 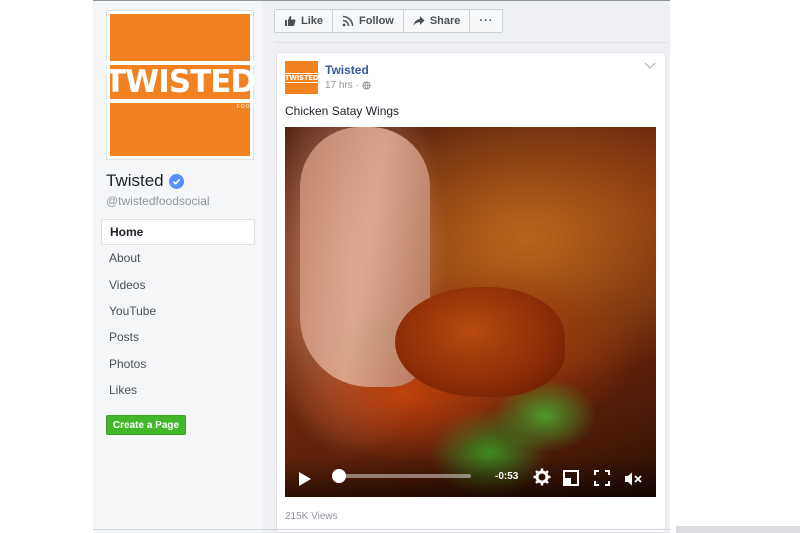 I want to click on post-text: Chicken Satay Wings, so click(x=342, y=111).